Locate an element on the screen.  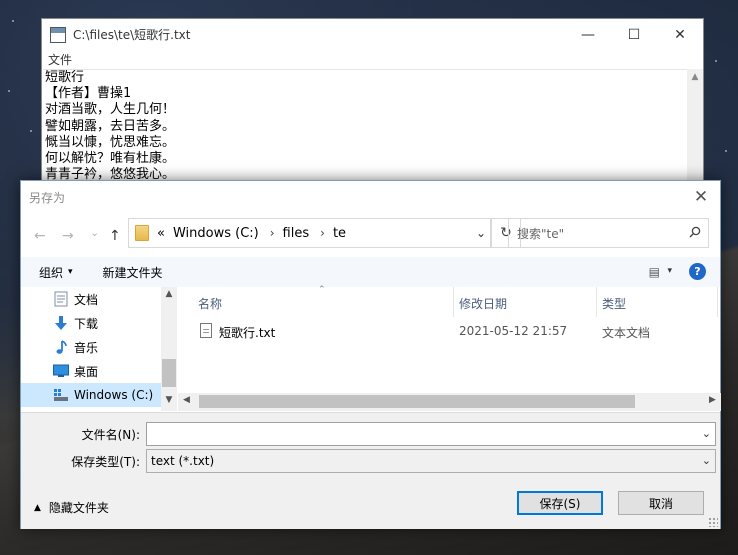
folder-icon is located at coordinates (142, 233).